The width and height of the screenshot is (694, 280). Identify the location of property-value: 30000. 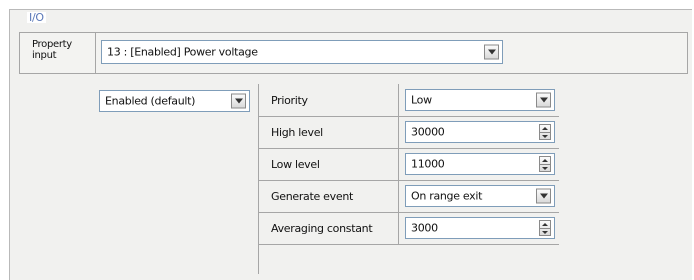
(428, 132).